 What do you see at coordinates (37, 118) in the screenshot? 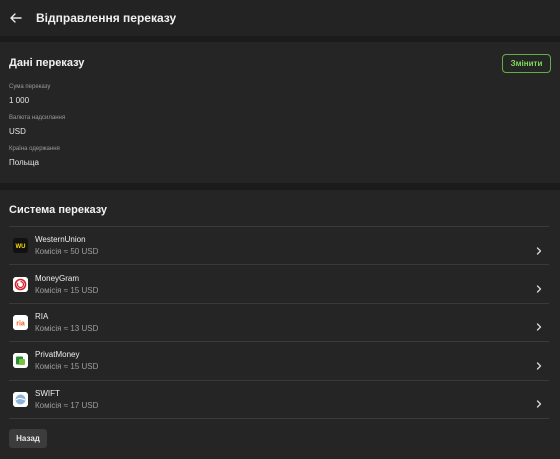
I see `currency-label: Валюта надсилання` at bounding box center [37, 118].